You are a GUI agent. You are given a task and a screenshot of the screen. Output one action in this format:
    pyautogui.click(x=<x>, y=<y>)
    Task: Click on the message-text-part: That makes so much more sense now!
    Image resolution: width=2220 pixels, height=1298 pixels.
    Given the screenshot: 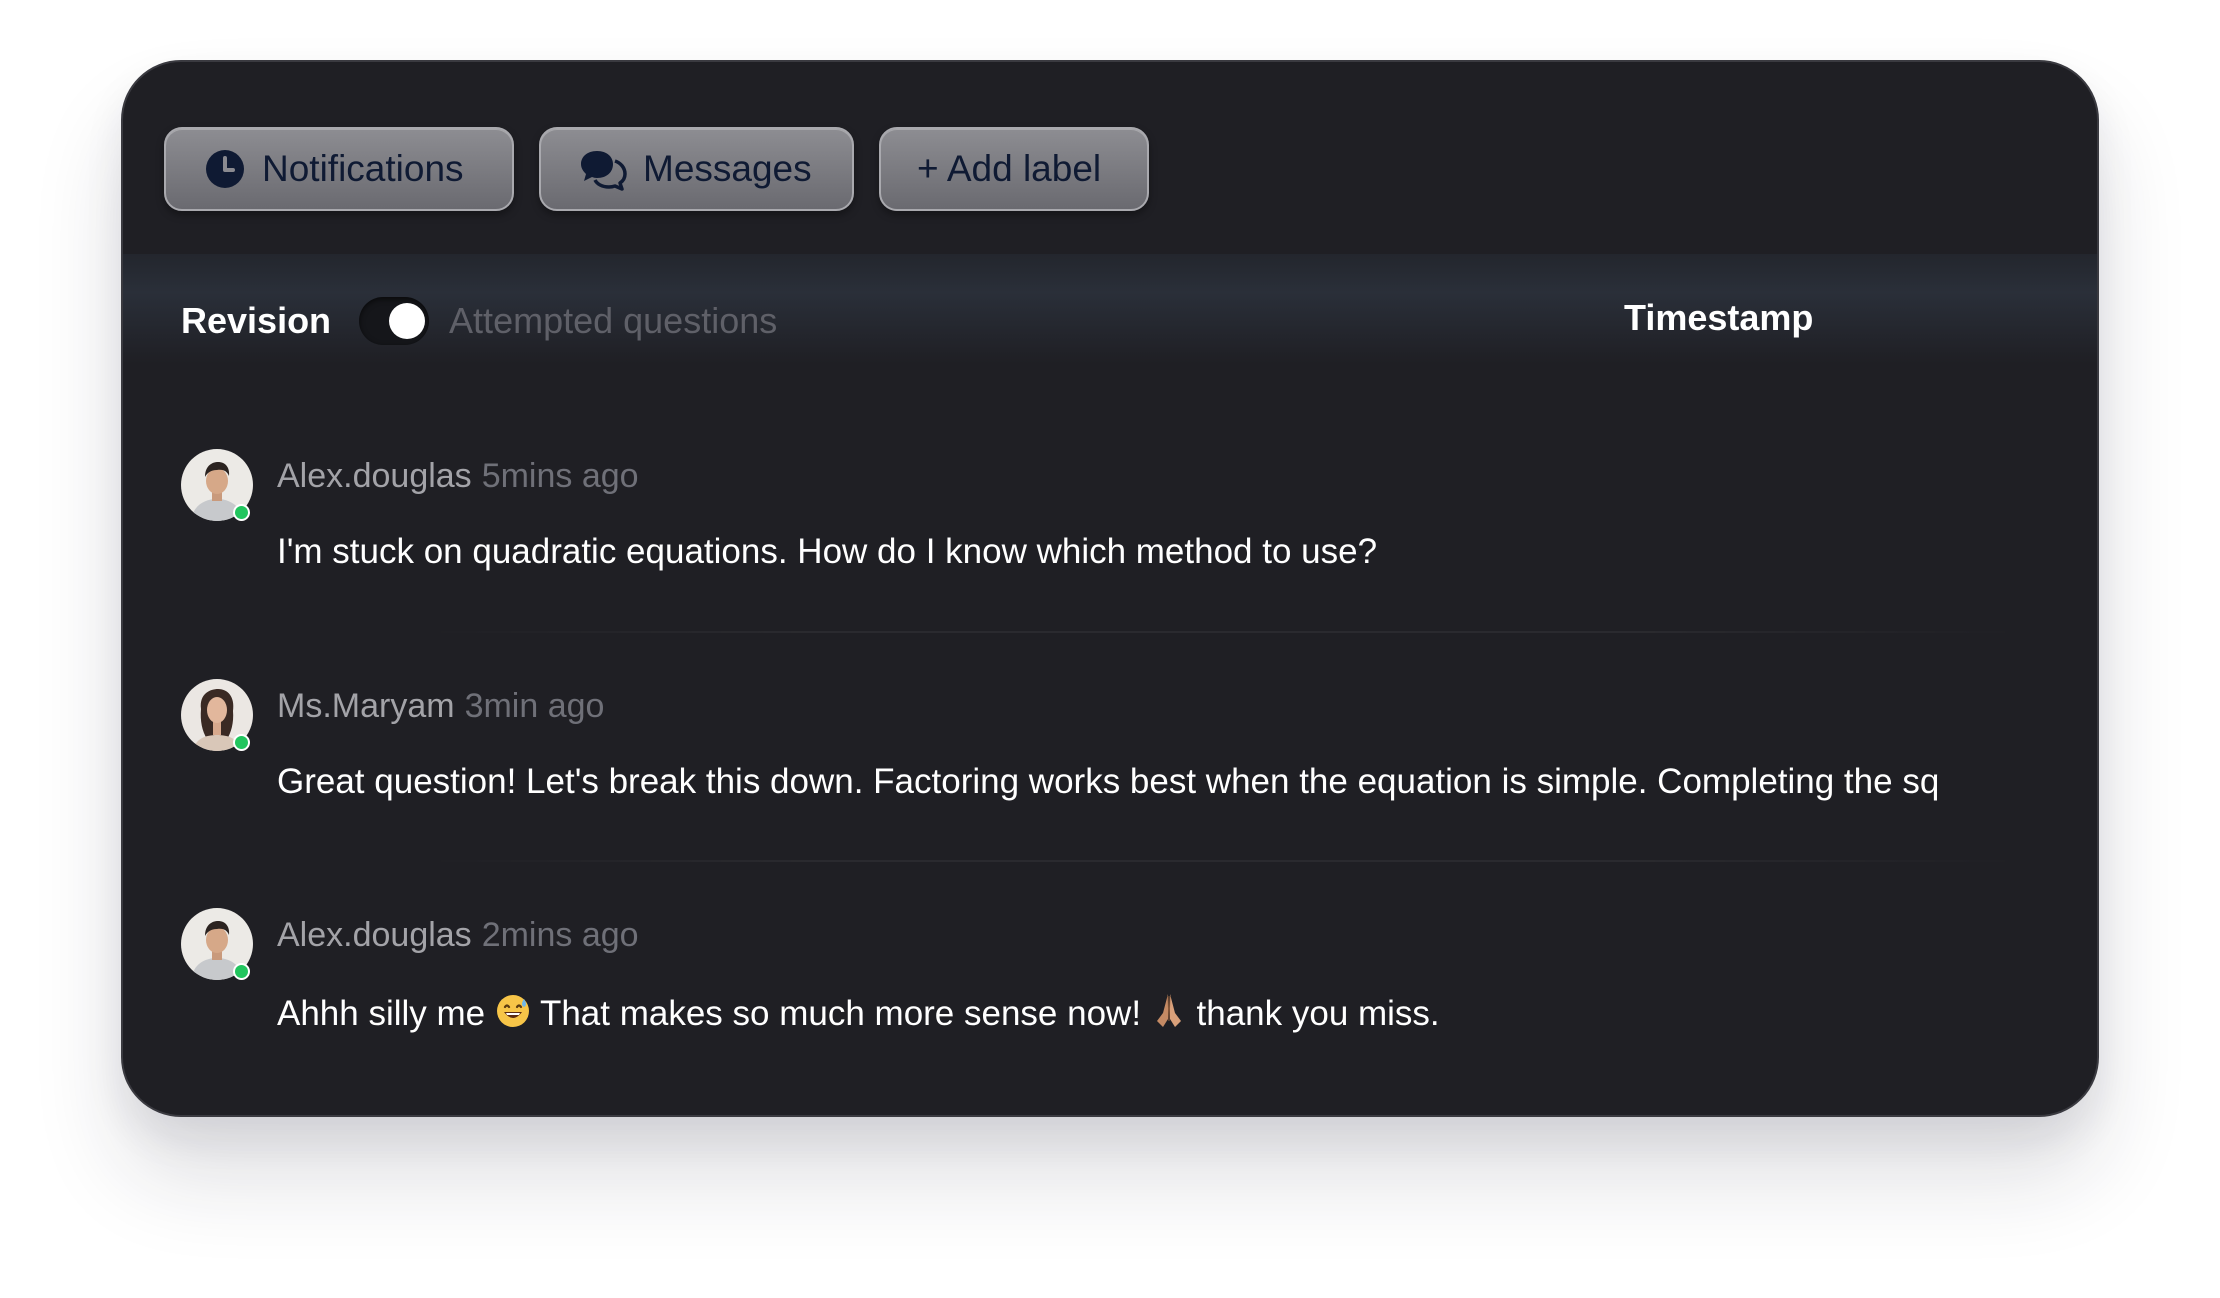 What is the action you would take?
    pyautogui.click(x=840, y=1013)
    